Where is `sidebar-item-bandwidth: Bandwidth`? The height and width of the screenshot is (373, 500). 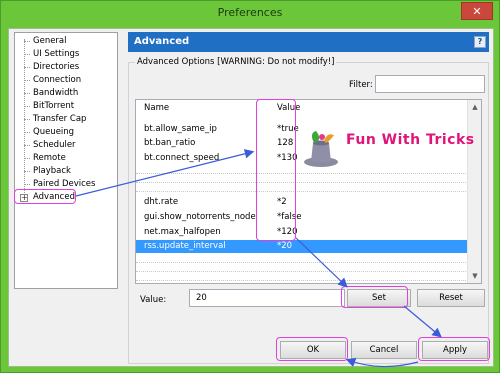
sidebar-item-bandwidth: Bandwidth is located at coordinates (55, 93).